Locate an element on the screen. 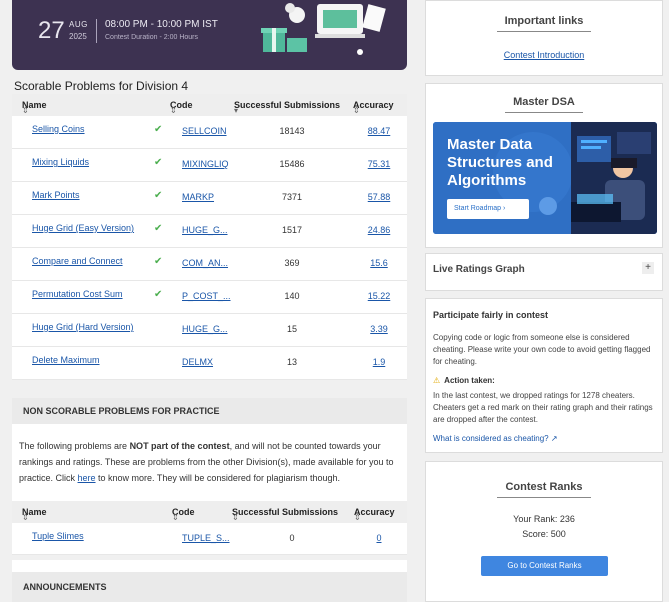 Image resolution: width=669 pixels, height=602 pixels. master-dsa-headline: Master Data Structures and Algorithms is located at coordinates (500, 162).